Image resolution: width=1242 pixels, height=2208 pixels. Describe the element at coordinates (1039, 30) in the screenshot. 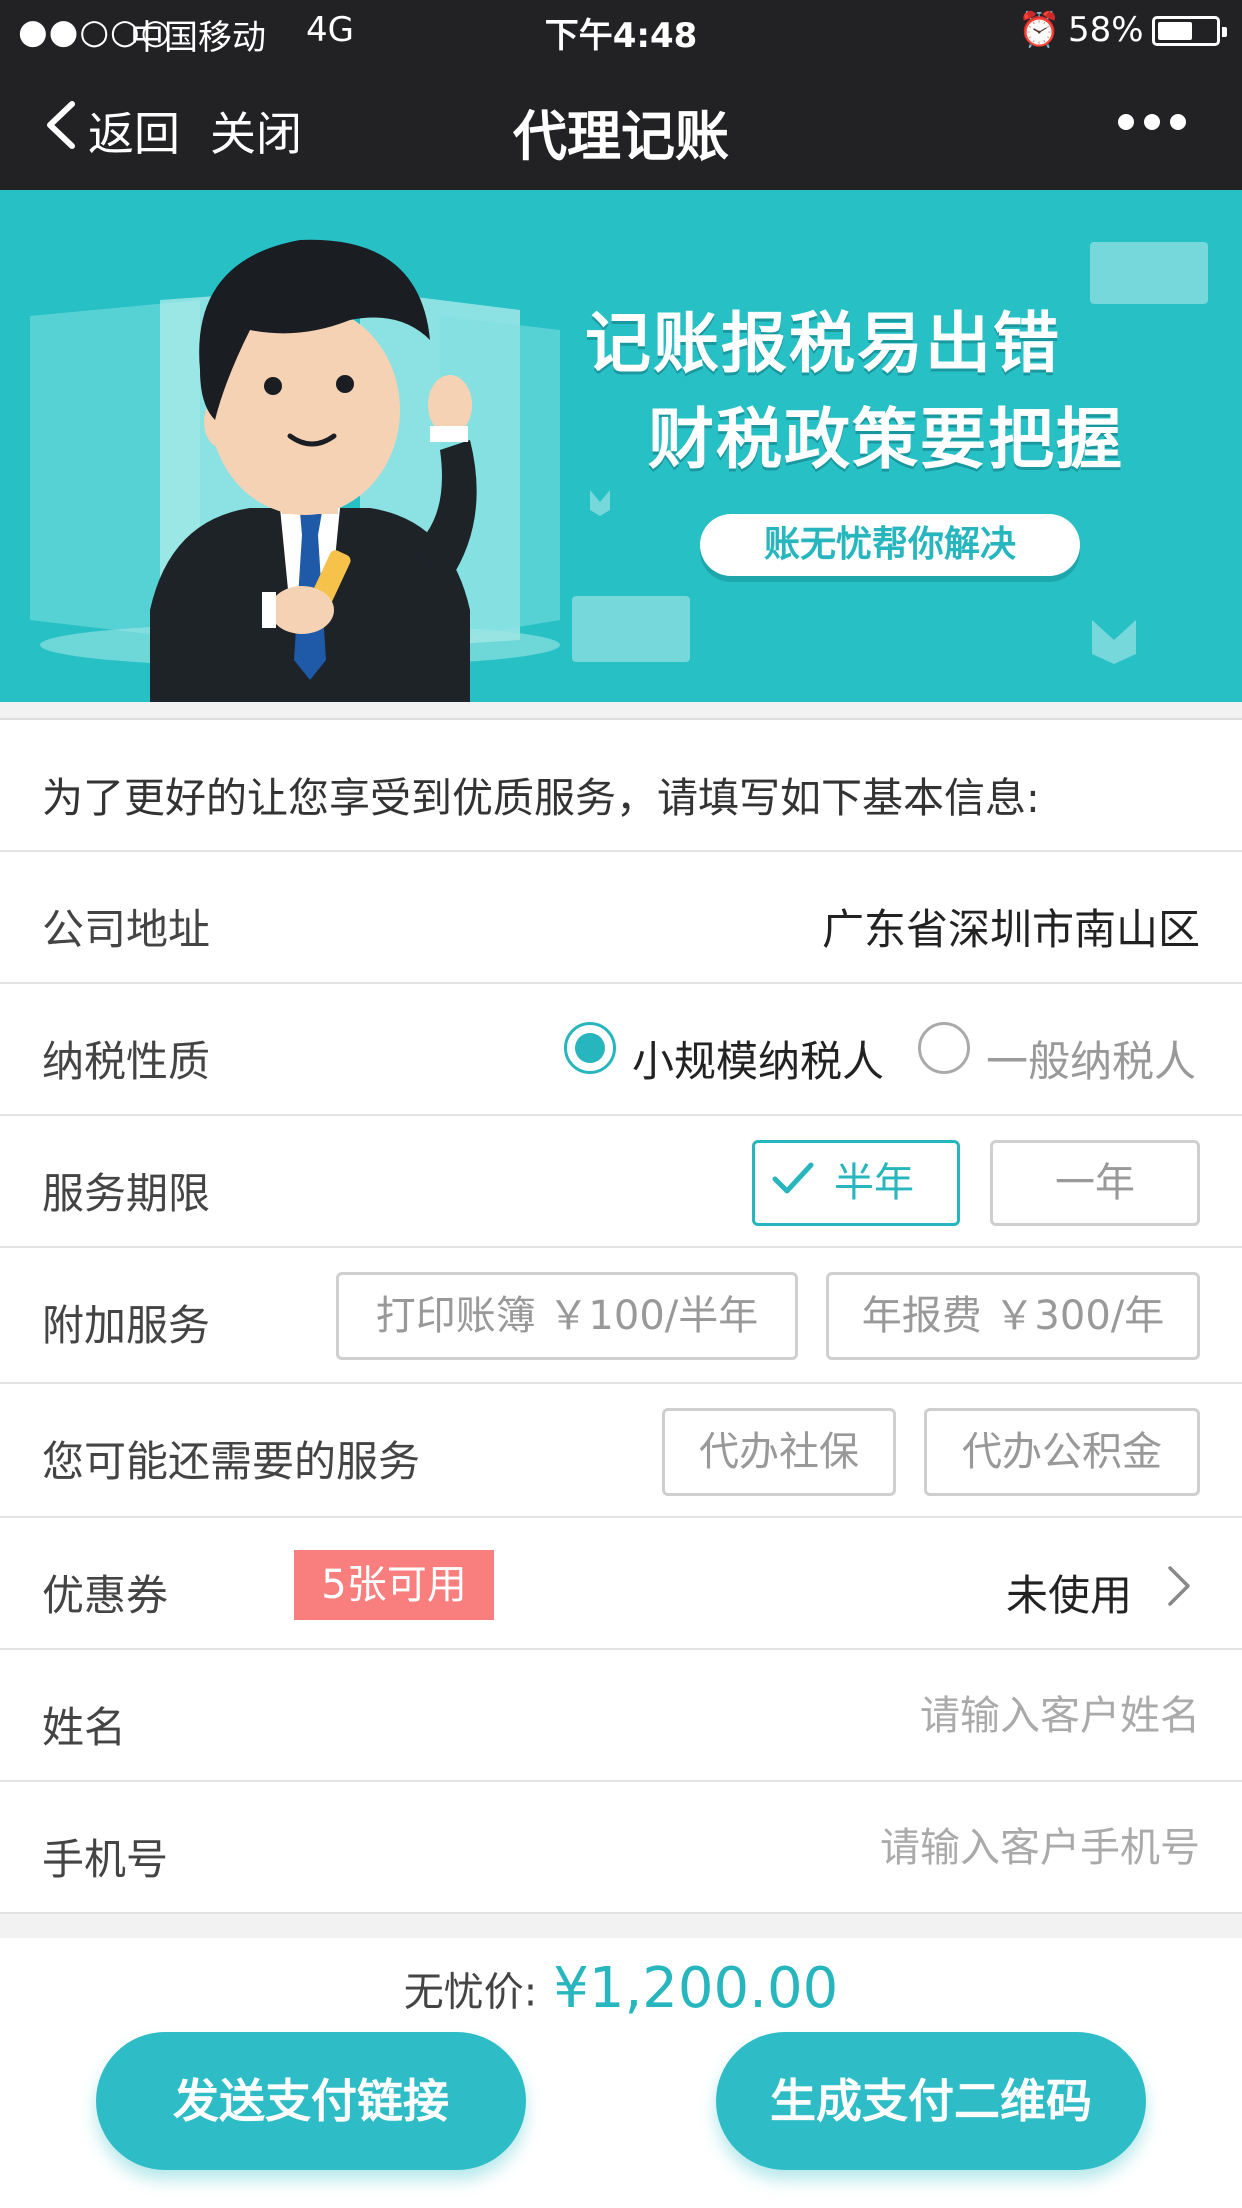

I see `alarm-icon: ⏰` at that location.